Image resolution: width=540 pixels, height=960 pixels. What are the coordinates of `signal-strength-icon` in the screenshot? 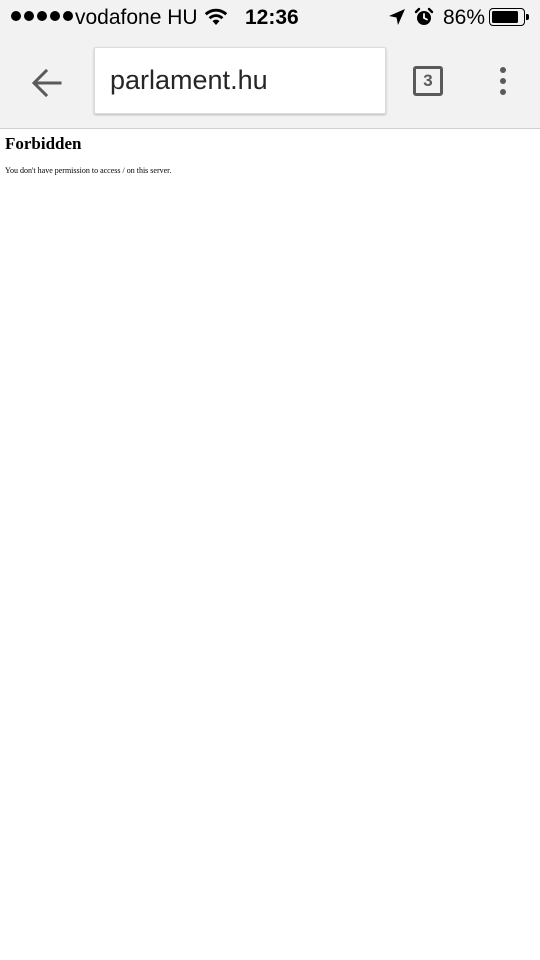 It's located at (42, 16).